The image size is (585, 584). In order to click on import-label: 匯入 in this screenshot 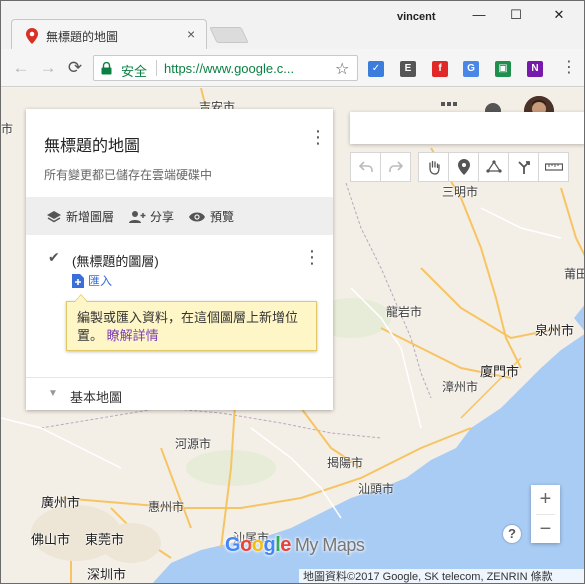, I will do `click(100, 281)`.